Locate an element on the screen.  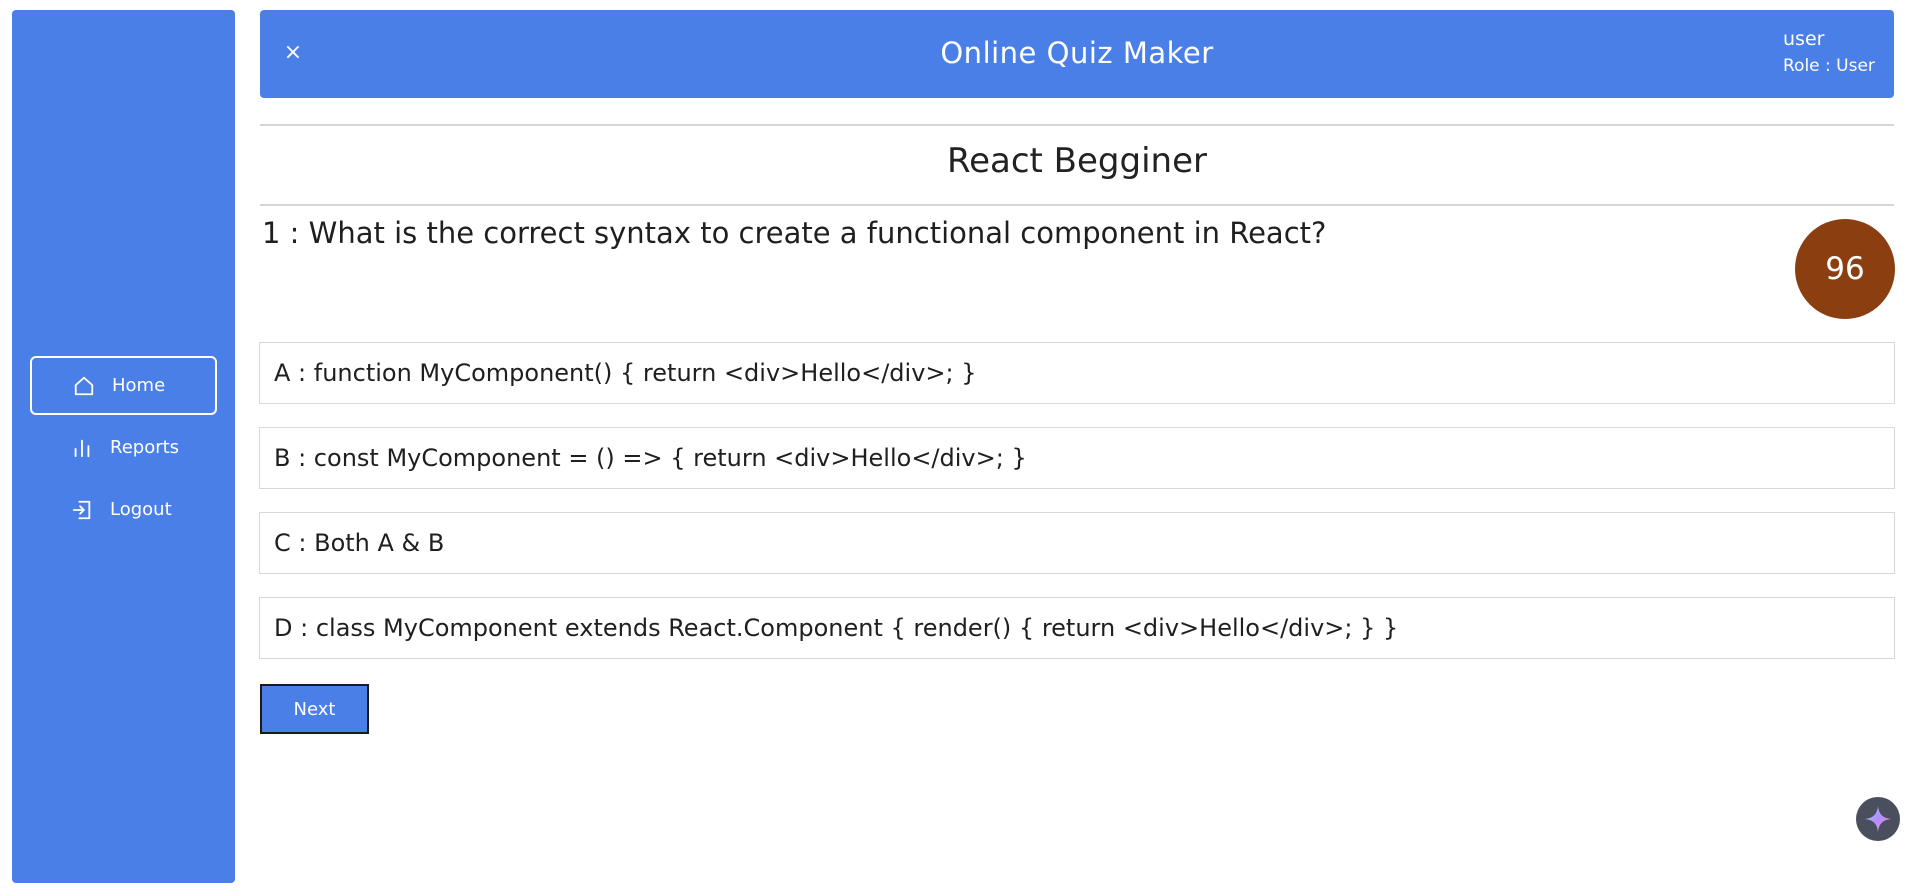
sidebar-item-reports: Reports is located at coordinates (123, 447).